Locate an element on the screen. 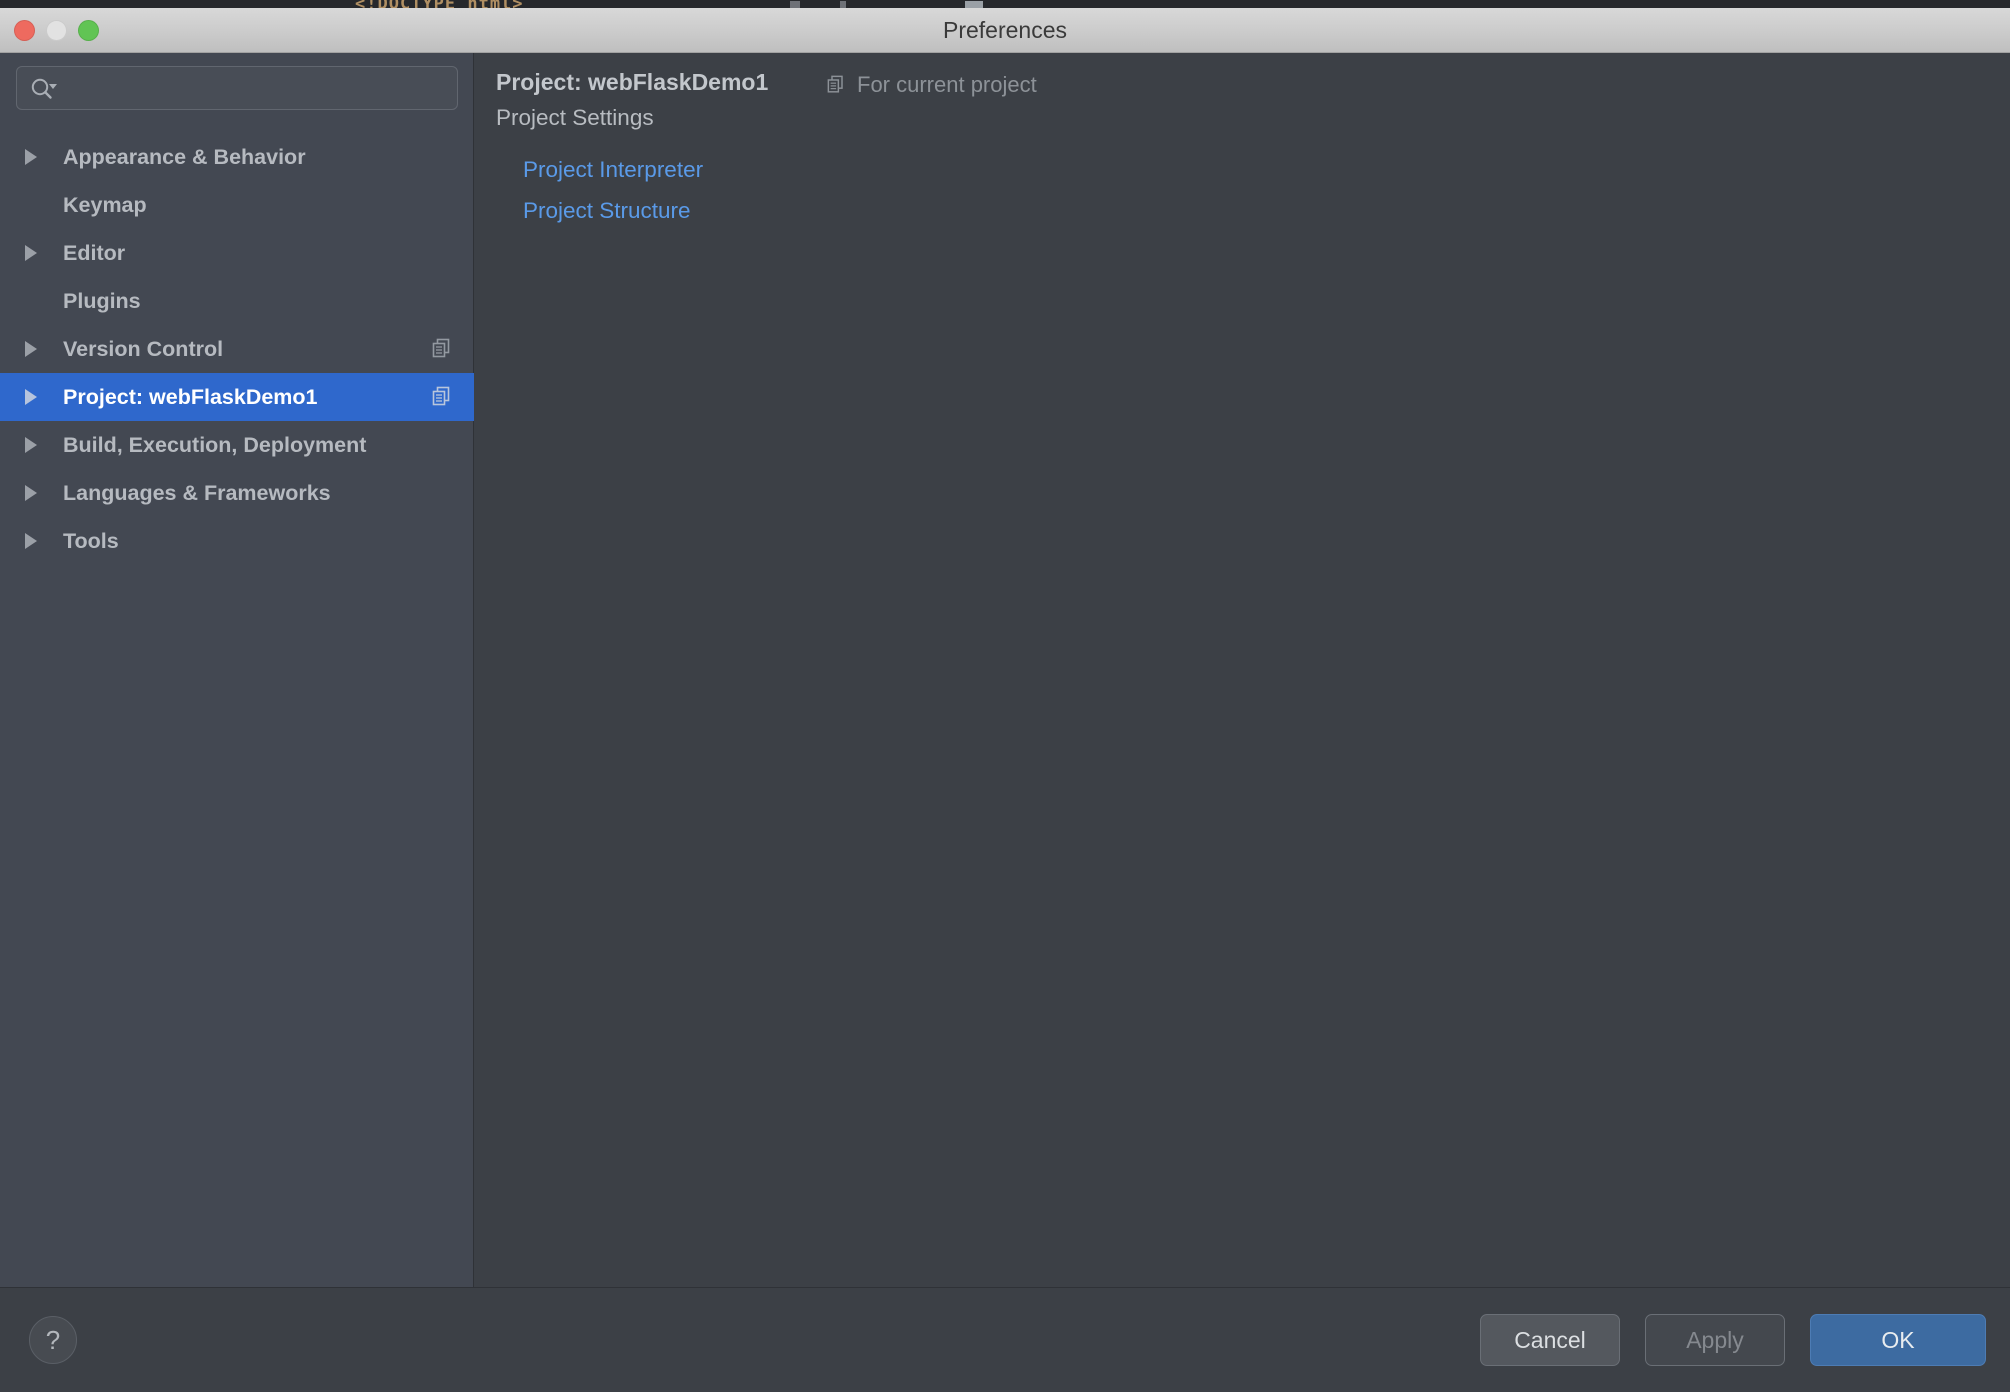  sidebar-item-plugins: Plugins is located at coordinates (237, 301).